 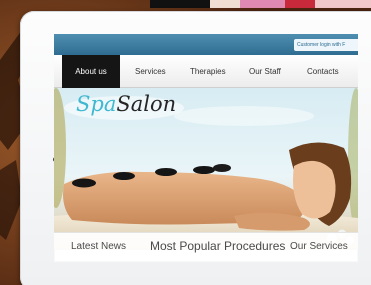 I want to click on logo-spa-text: Spa, so click(x=96, y=104).